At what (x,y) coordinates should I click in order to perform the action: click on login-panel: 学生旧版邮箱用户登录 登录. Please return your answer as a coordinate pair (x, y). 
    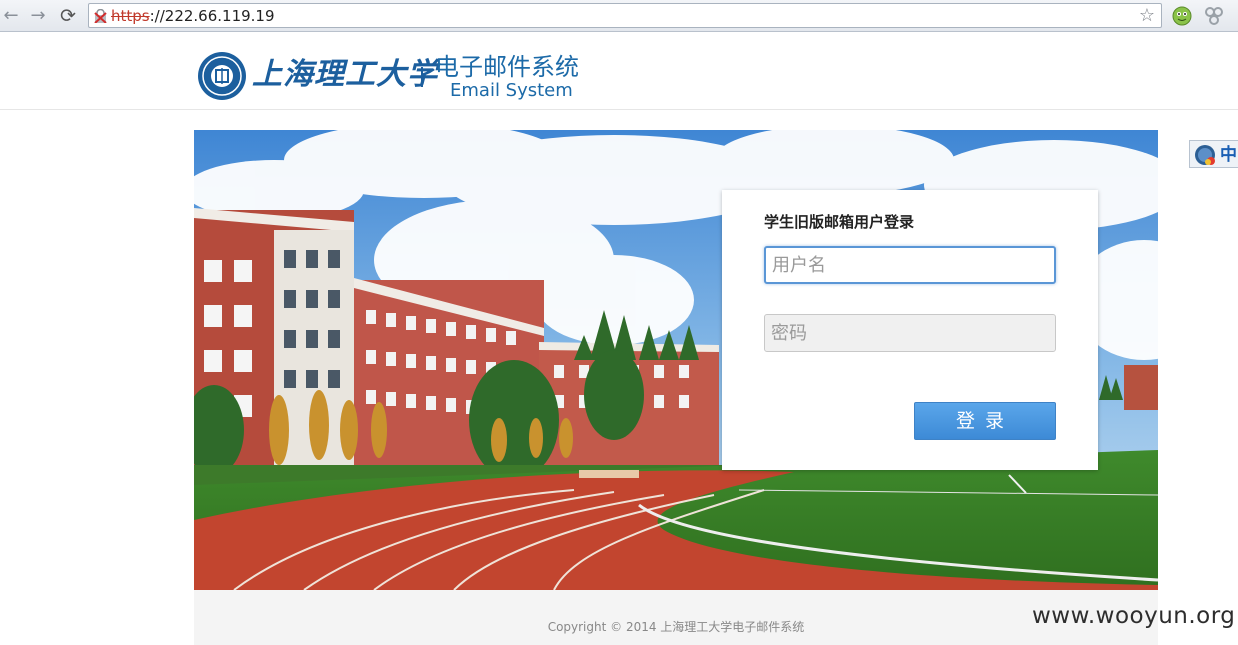
    Looking at the image, I should click on (910, 330).